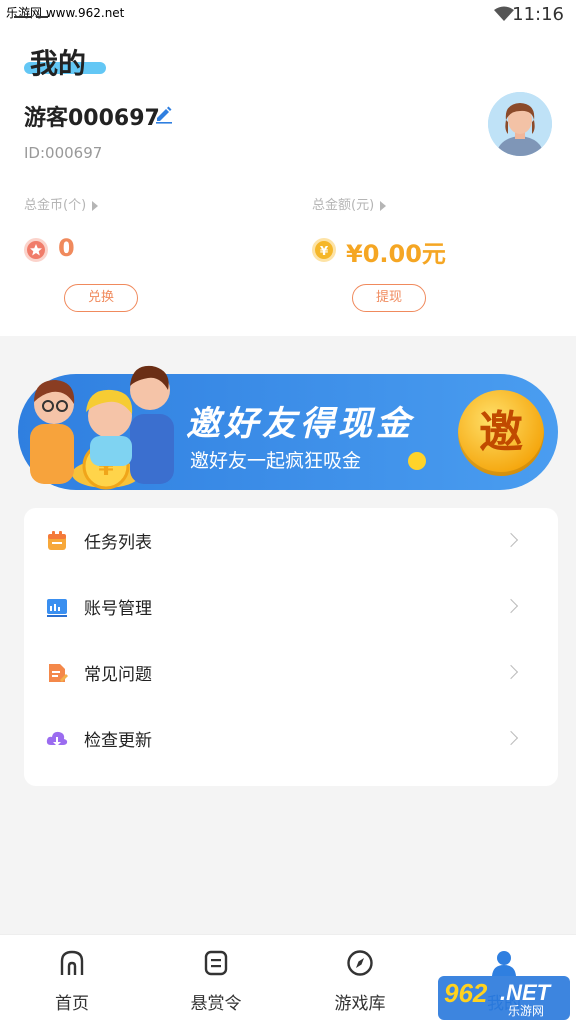 This screenshot has width=576, height=1024. Describe the element at coordinates (216, 963) in the screenshot. I see `bounty-icon` at that location.